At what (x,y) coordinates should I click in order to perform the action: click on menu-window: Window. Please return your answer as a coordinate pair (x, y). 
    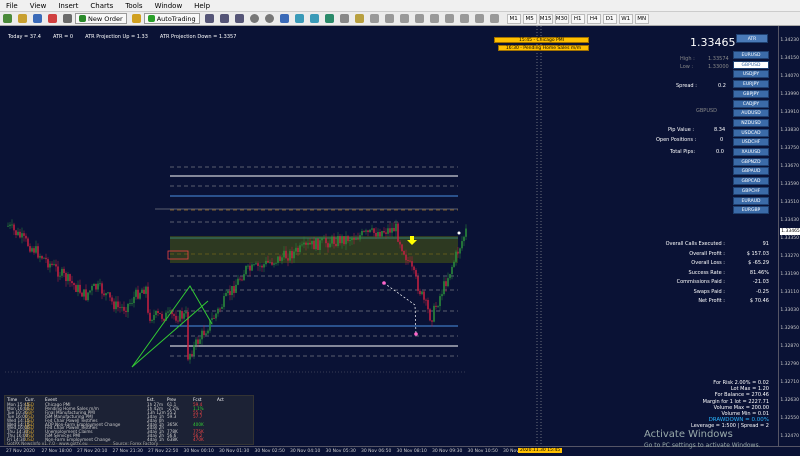
    Looking at the image, I should click on (169, 6).